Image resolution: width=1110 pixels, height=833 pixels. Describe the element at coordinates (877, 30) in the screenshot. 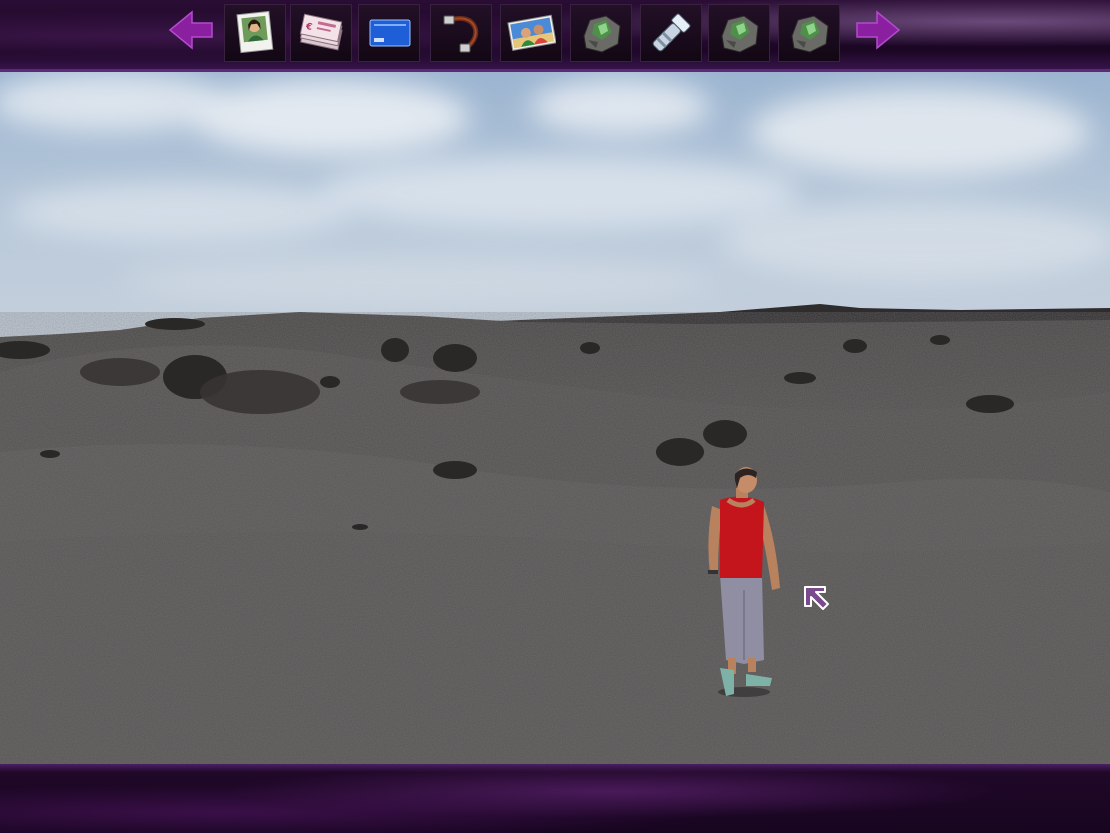

I see `arrow-right-icon` at that location.